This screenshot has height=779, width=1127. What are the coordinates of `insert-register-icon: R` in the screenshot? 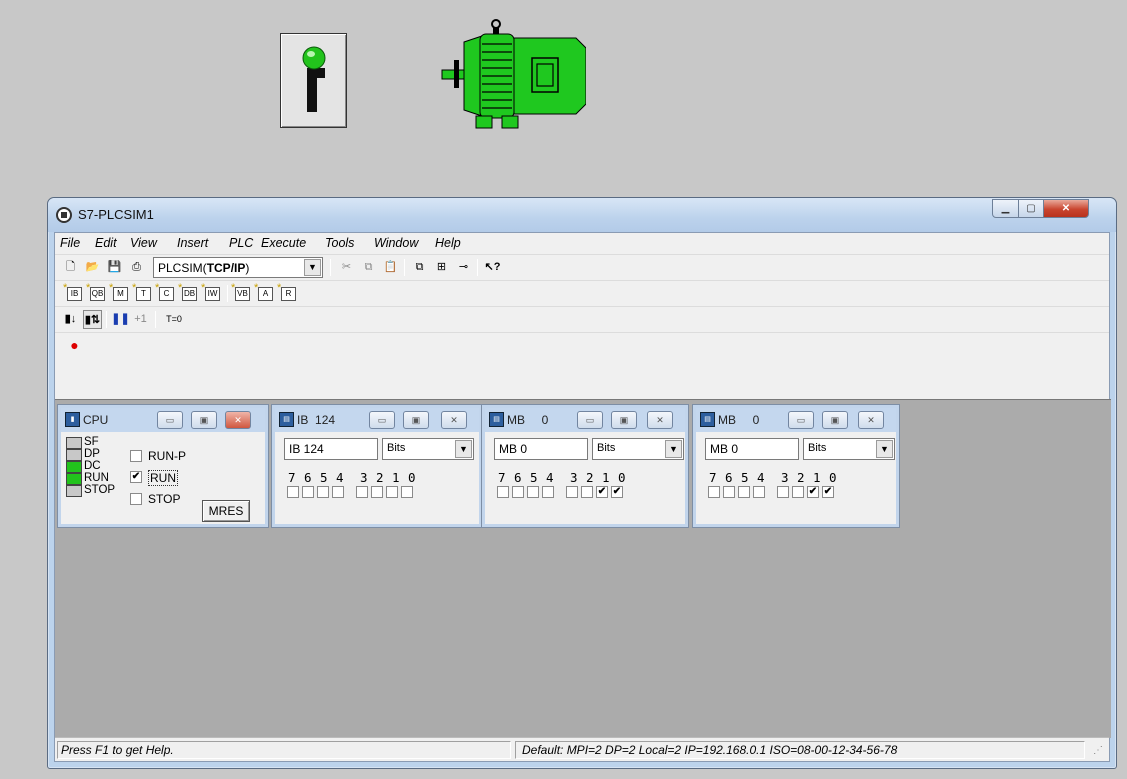 It's located at (287, 292).